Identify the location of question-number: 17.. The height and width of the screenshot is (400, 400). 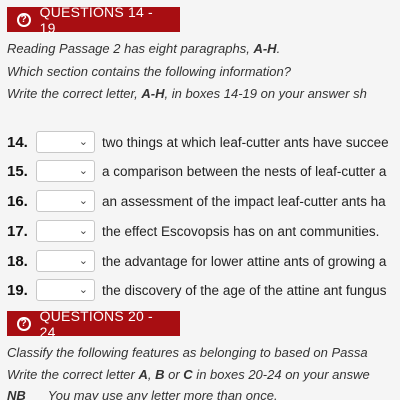
(17, 231).